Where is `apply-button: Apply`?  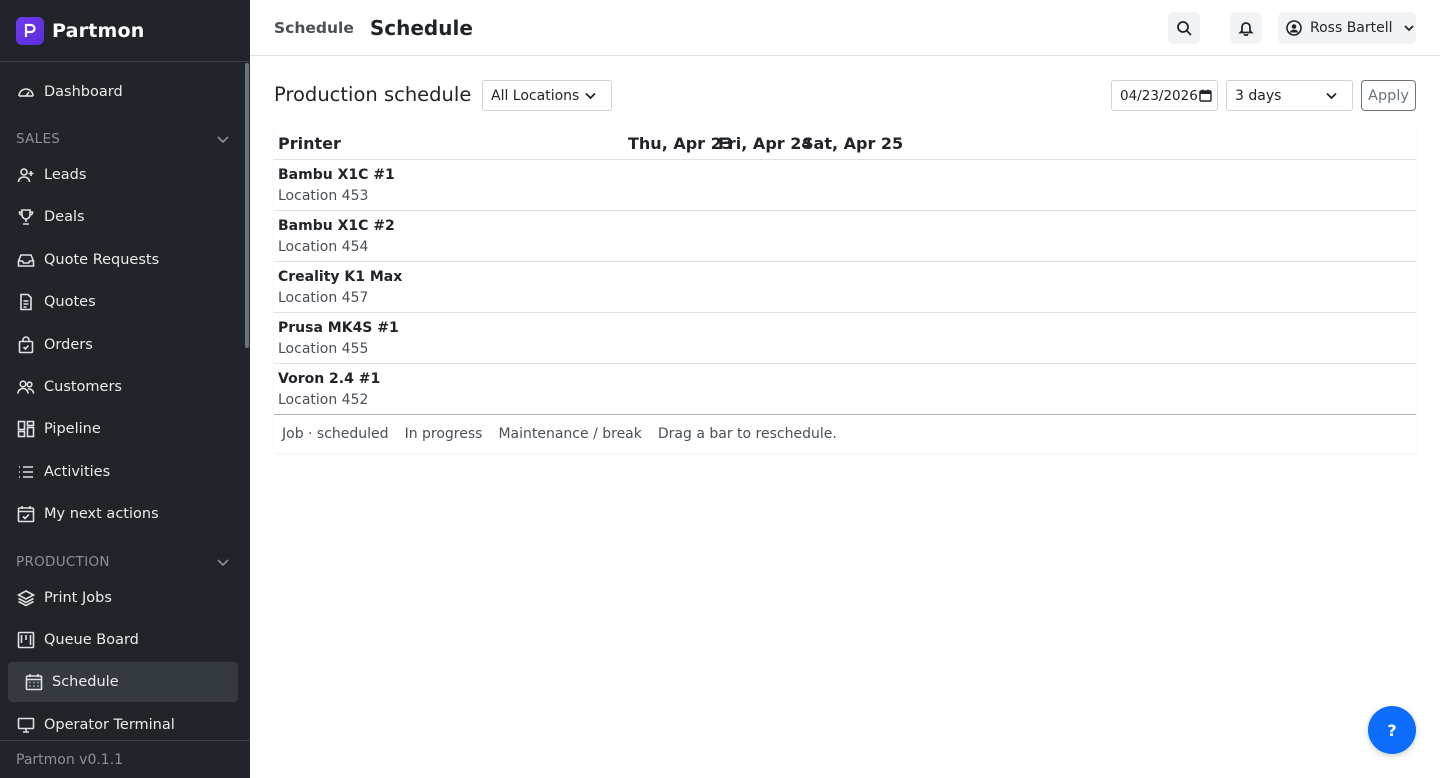
apply-button: Apply is located at coordinates (1388, 95).